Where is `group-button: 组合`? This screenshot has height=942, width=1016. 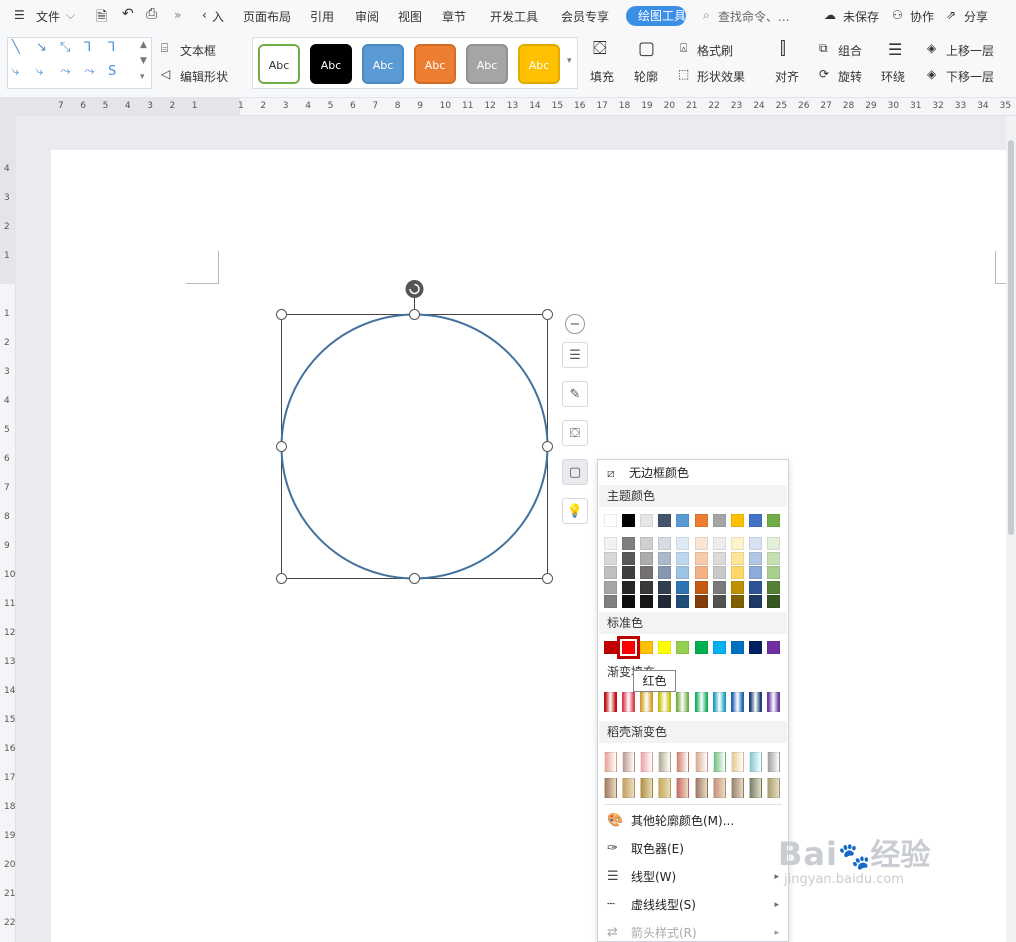
group-button: 组合 is located at coordinates (850, 50).